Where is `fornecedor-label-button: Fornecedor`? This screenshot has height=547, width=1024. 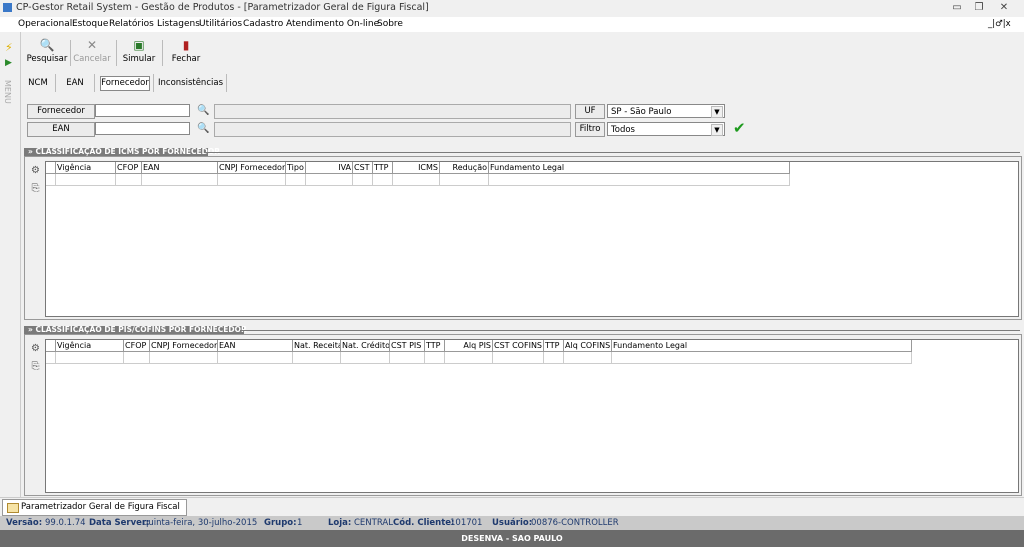
fornecedor-label-button: Fornecedor is located at coordinates (61, 111).